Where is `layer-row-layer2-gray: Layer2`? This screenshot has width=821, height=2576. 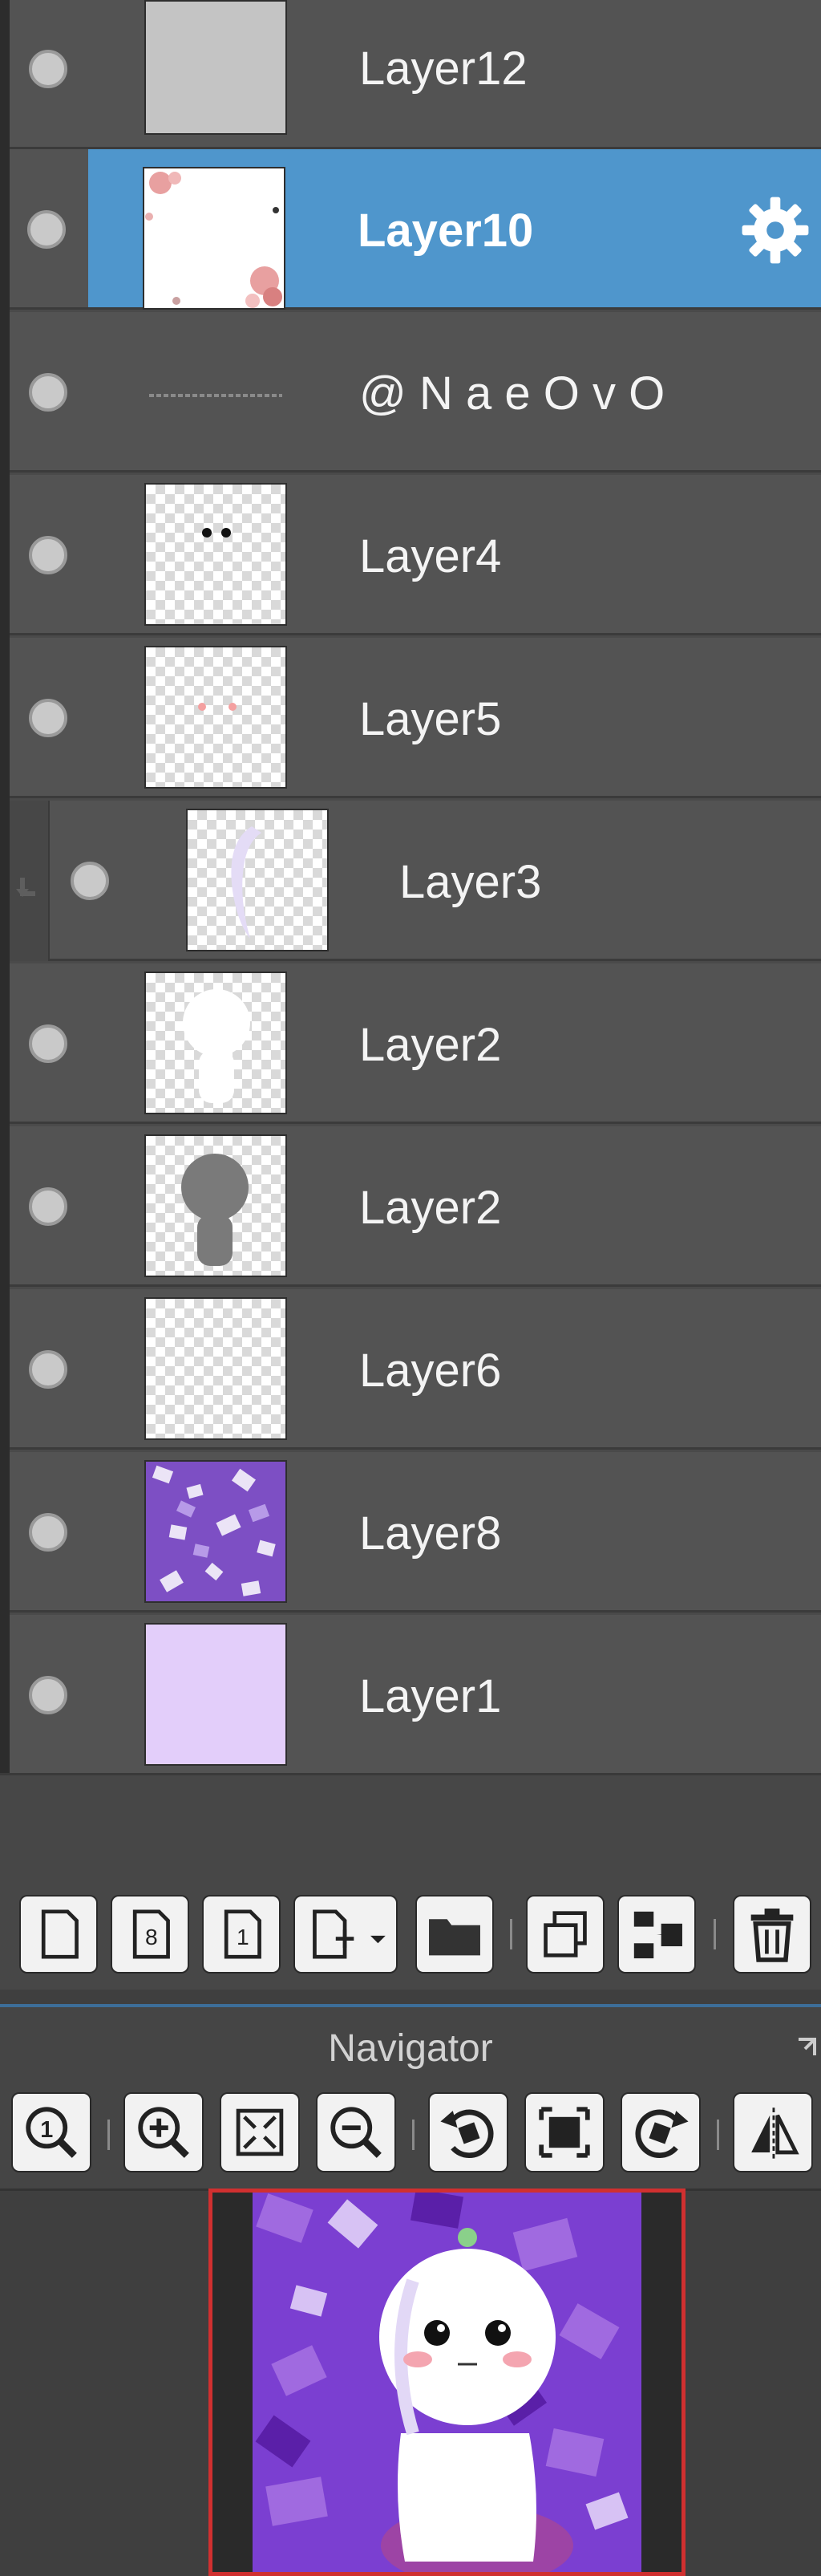 layer-row-layer2-gray: Layer2 is located at coordinates (415, 1206).